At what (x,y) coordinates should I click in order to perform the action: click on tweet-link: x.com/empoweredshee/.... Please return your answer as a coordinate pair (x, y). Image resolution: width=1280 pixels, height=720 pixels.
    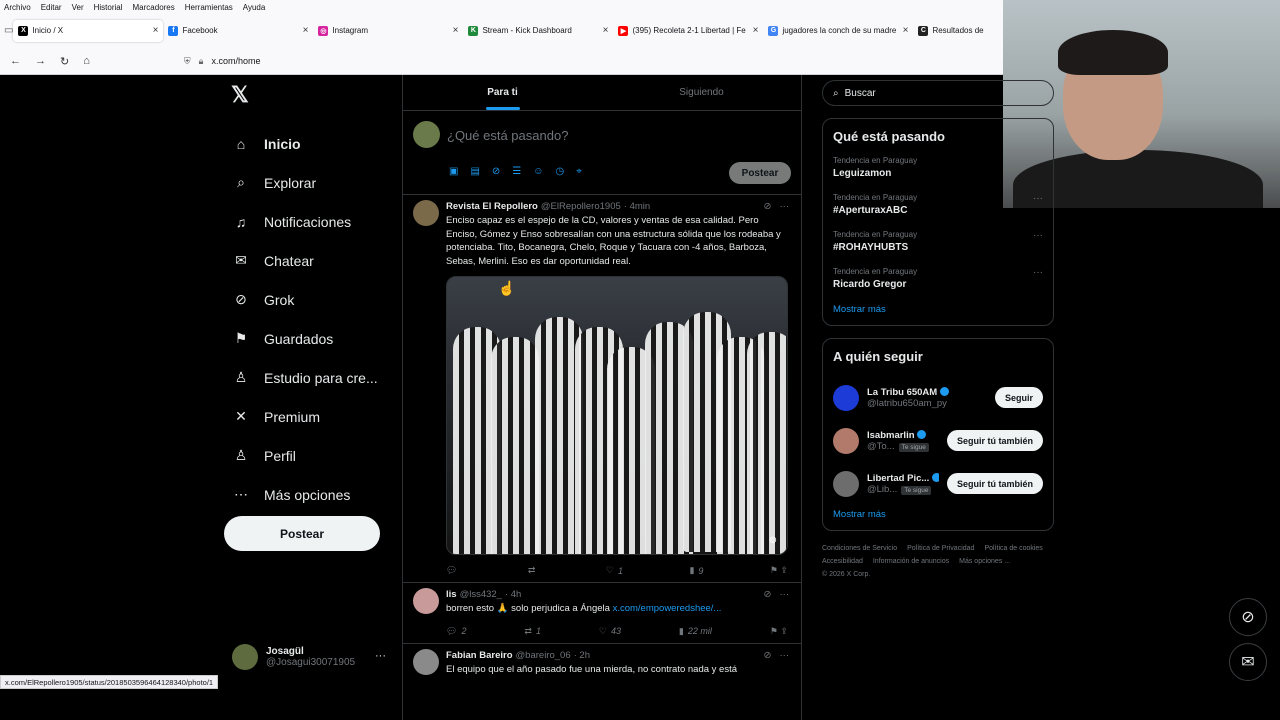
    Looking at the image, I should click on (667, 608).